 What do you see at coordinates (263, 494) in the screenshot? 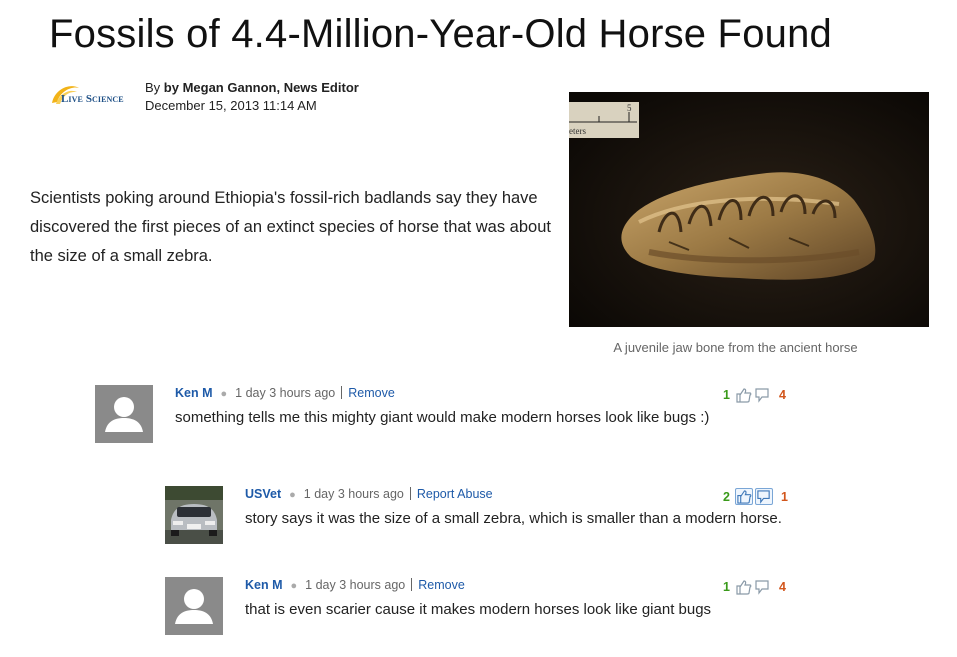
I see `comment-username: USVet` at bounding box center [263, 494].